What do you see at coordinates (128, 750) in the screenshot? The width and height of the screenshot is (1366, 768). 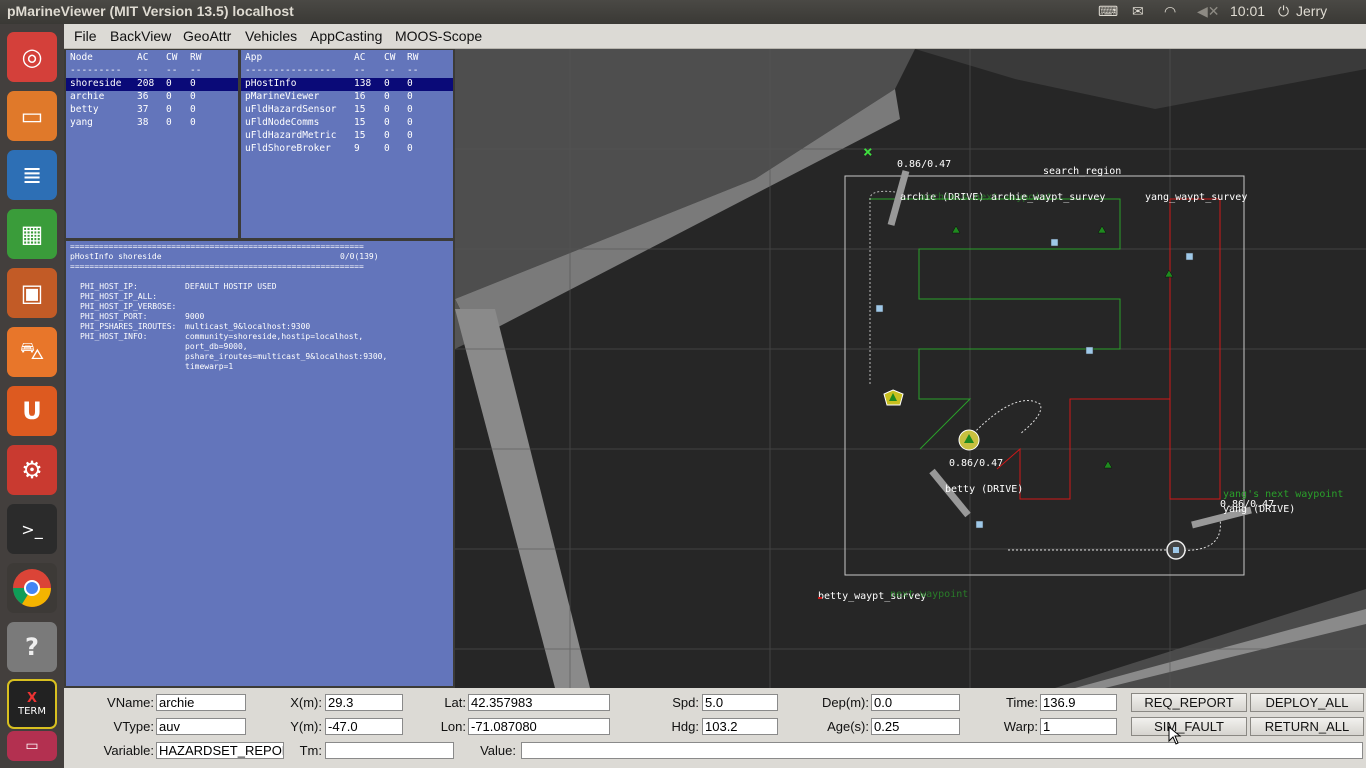 I see `variable-label: Variable:` at bounding box center [128, 750].